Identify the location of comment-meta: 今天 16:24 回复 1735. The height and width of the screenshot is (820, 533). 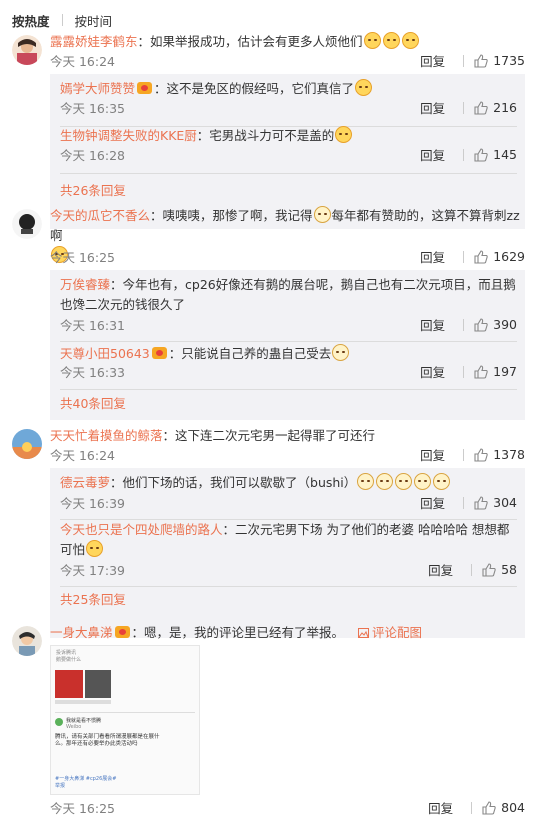
(287, 61).